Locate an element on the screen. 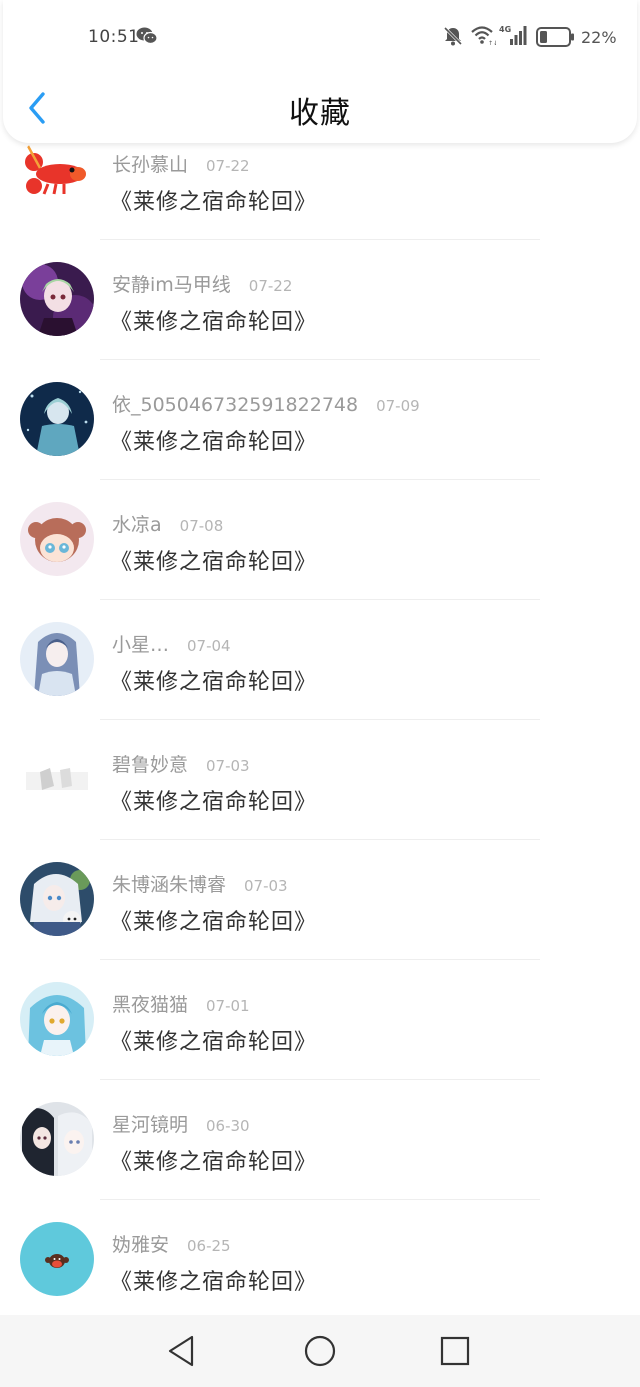  bell-off-icon is located at coordinates (453, 36).